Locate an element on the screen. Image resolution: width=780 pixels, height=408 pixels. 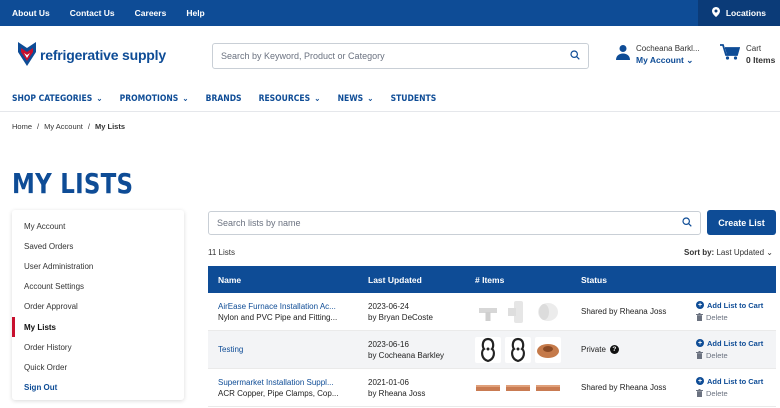
location-pin-icon is located at coordinates (715, 13).